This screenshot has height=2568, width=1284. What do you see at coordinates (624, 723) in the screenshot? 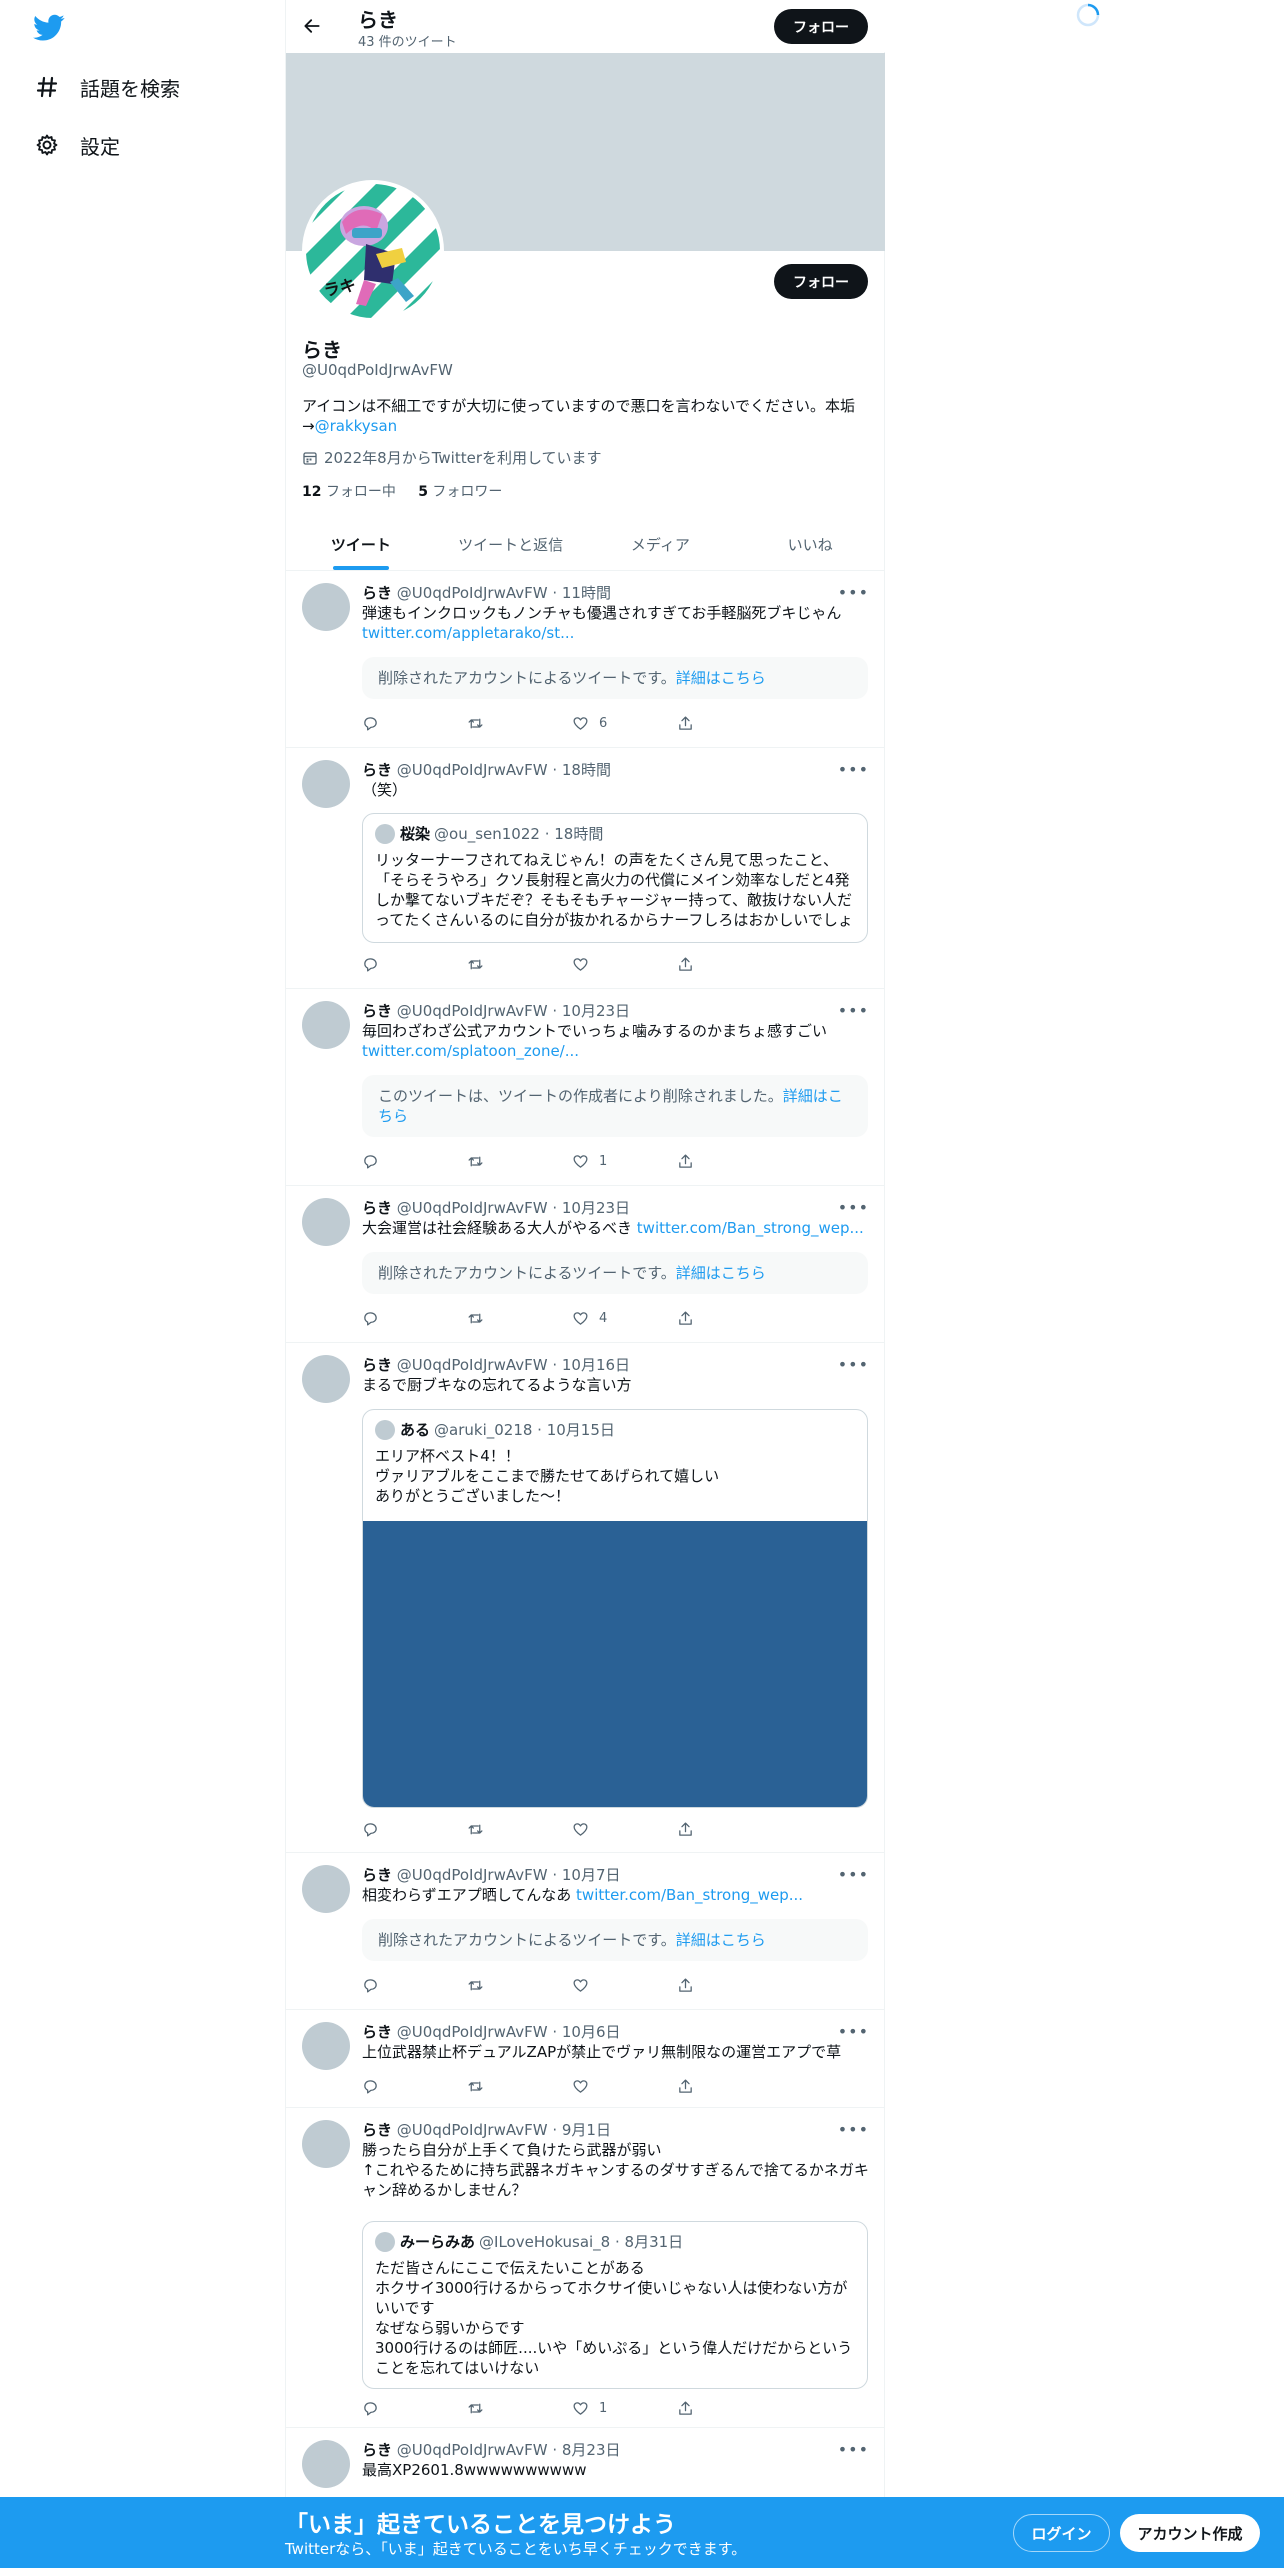
I see `like-button: 6` at bounding box center [624, 723].